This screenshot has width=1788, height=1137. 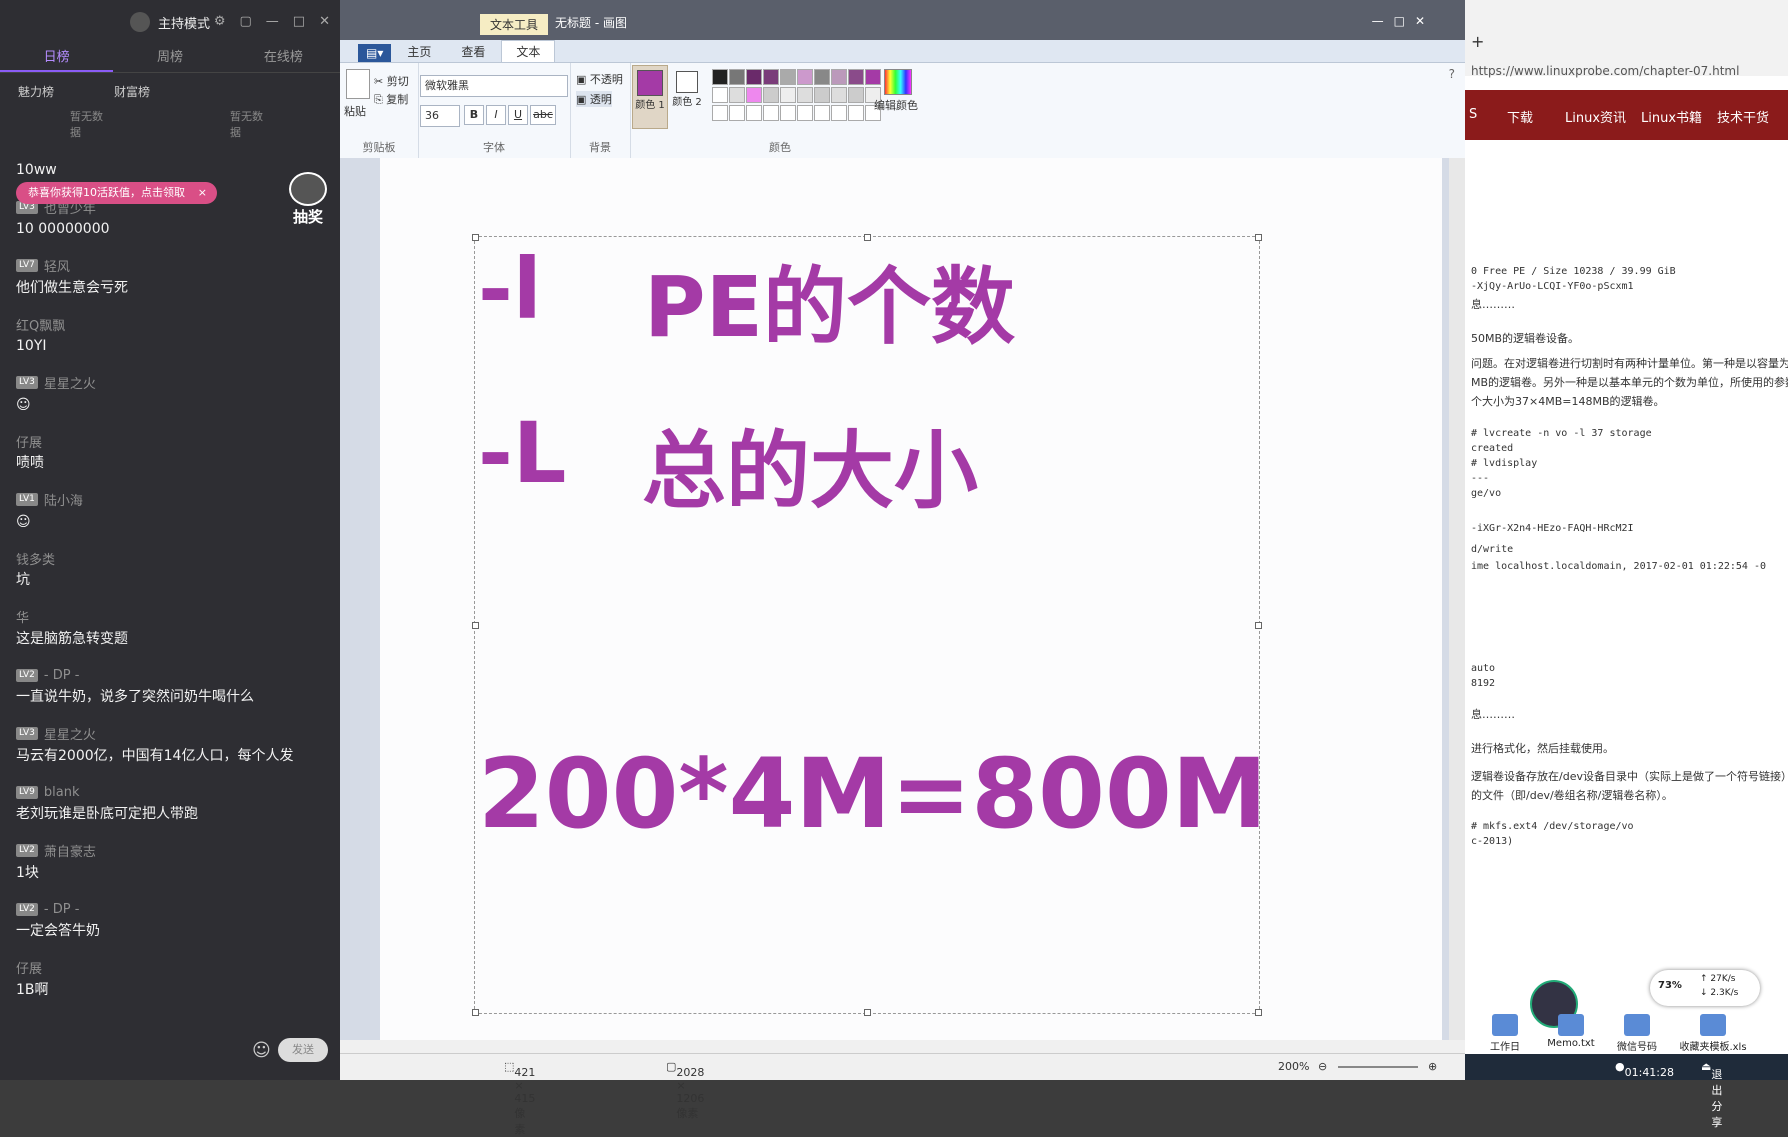 What do you see at coordinates (202, 193) in the screenshot?
I see `notice-close-icon: ×` at bounding box center [202, 193].